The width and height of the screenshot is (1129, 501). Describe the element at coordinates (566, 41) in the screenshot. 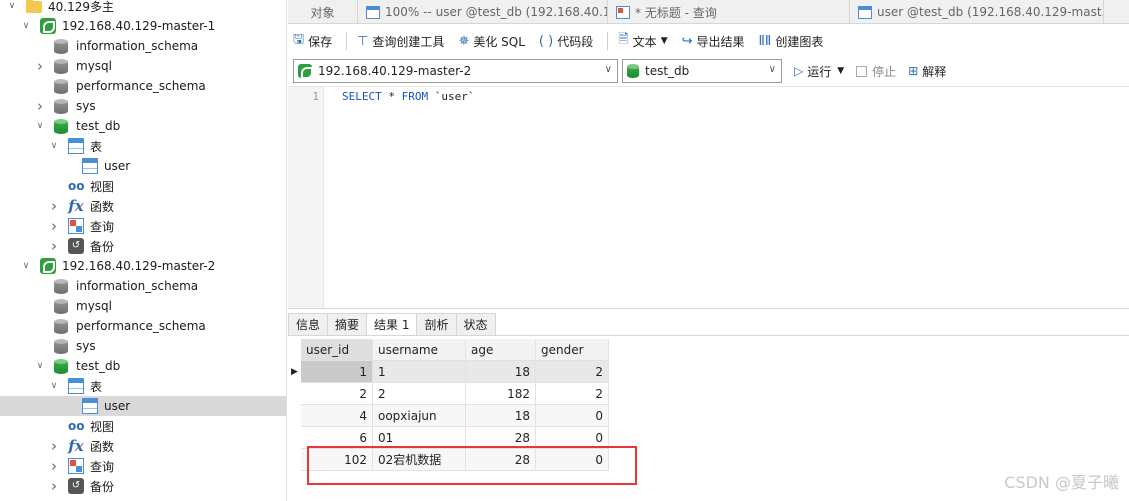

I see `code-snippet-button: ( ) 代码段` at that location.